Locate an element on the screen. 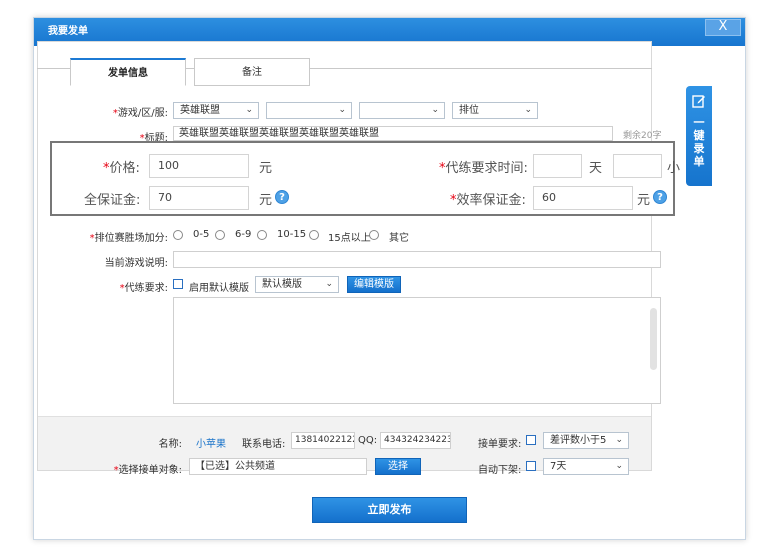 This screenshot has width=777, height=555. game-select: 英雄联盟 ⌄ is located at coordinates (216, 110).